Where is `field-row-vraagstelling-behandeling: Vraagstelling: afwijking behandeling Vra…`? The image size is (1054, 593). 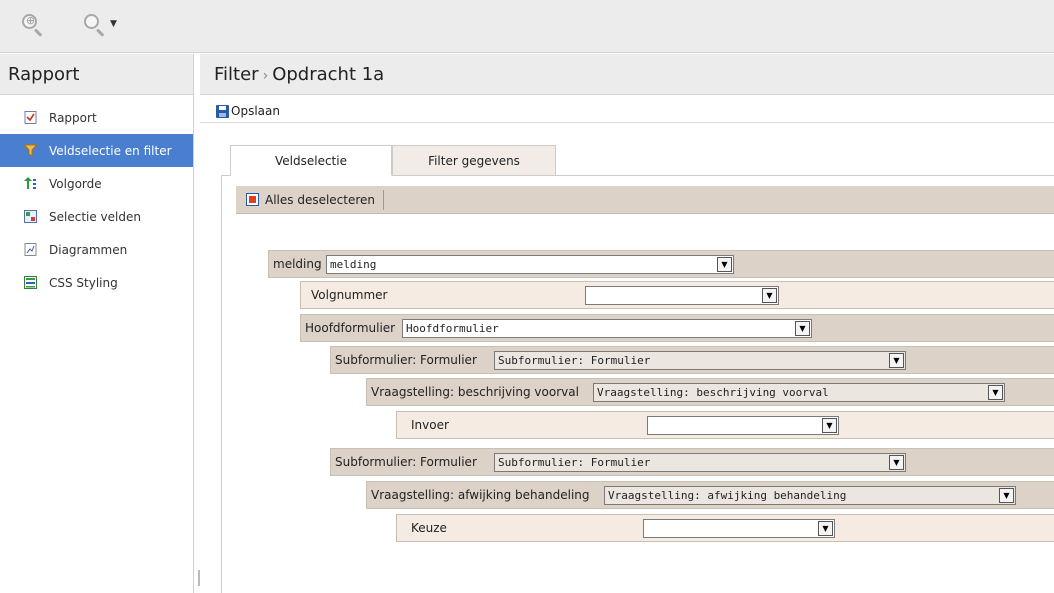
field-row-vraagstelling-behandeling: Vraagstelling: afwijking behandeling Vra… is located at coordinates (710, 495).